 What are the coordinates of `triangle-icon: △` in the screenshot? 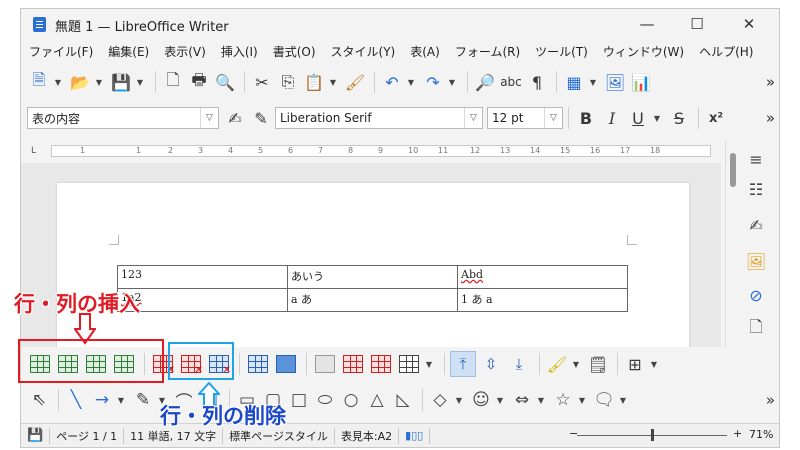 It's located at (377, 400).